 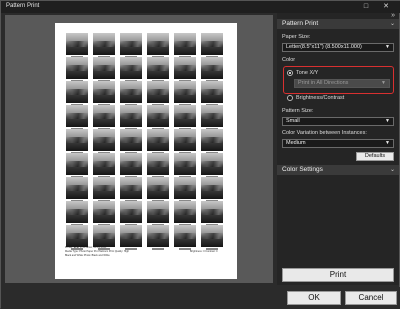 What do you see at coordinates (290, 73) in the screenshot?
I see `tone-xy-radio` at bounding box center [290, 73].